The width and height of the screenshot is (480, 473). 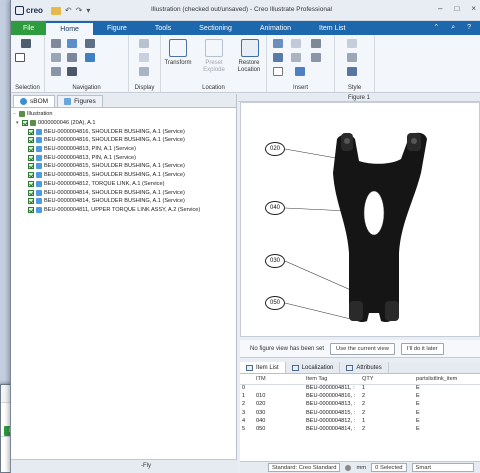 I want to click on left-status: -Fly, so click(x=124, y=466).